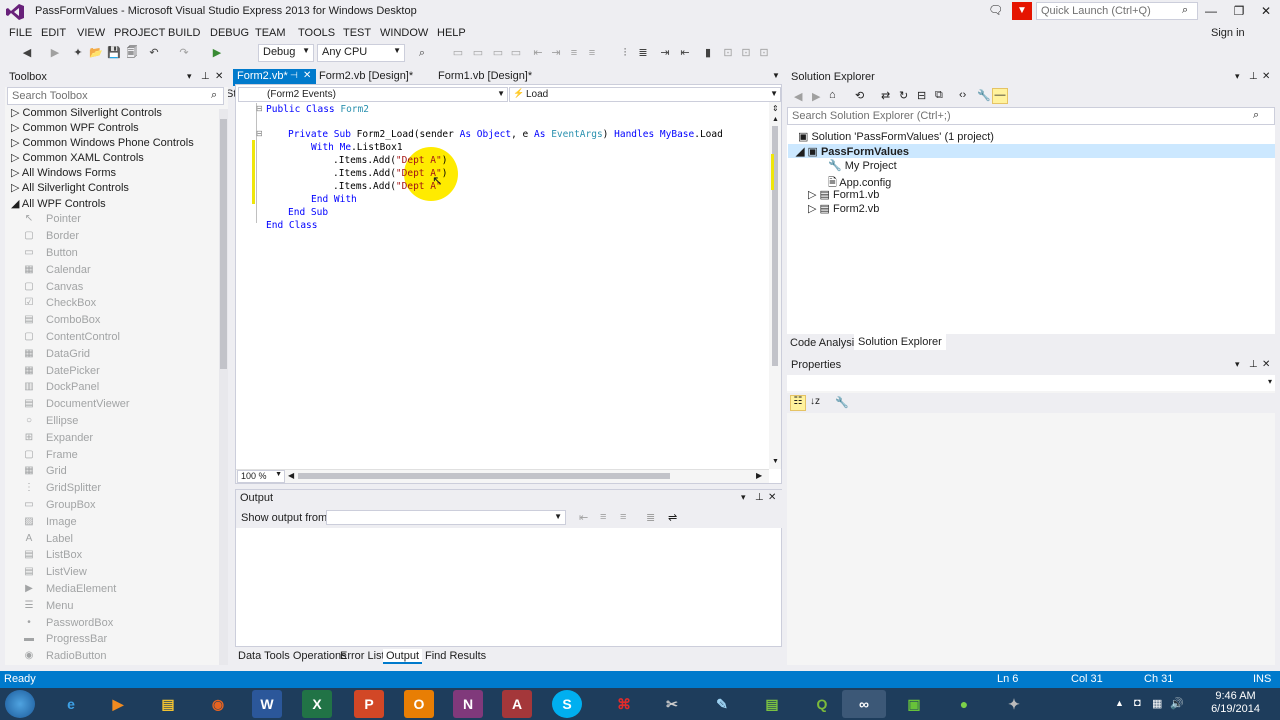 This screenshot has width=1280, height=720. Describe the element at coordinates (1137, 703) in the screenshot. I see `tray-icon: ◘` at that location.